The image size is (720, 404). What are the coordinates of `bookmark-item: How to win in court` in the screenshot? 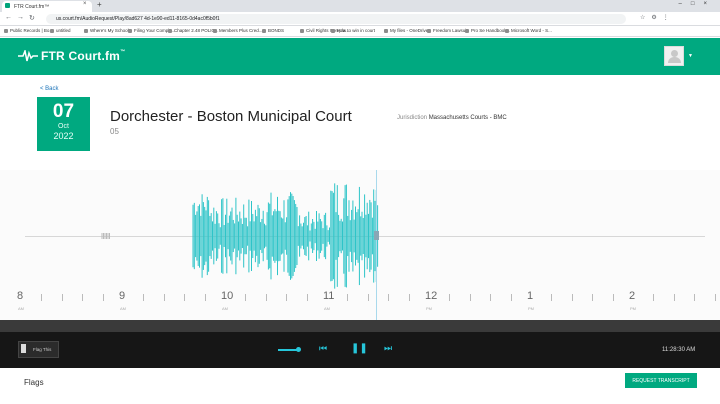 It's located at (353, 30).